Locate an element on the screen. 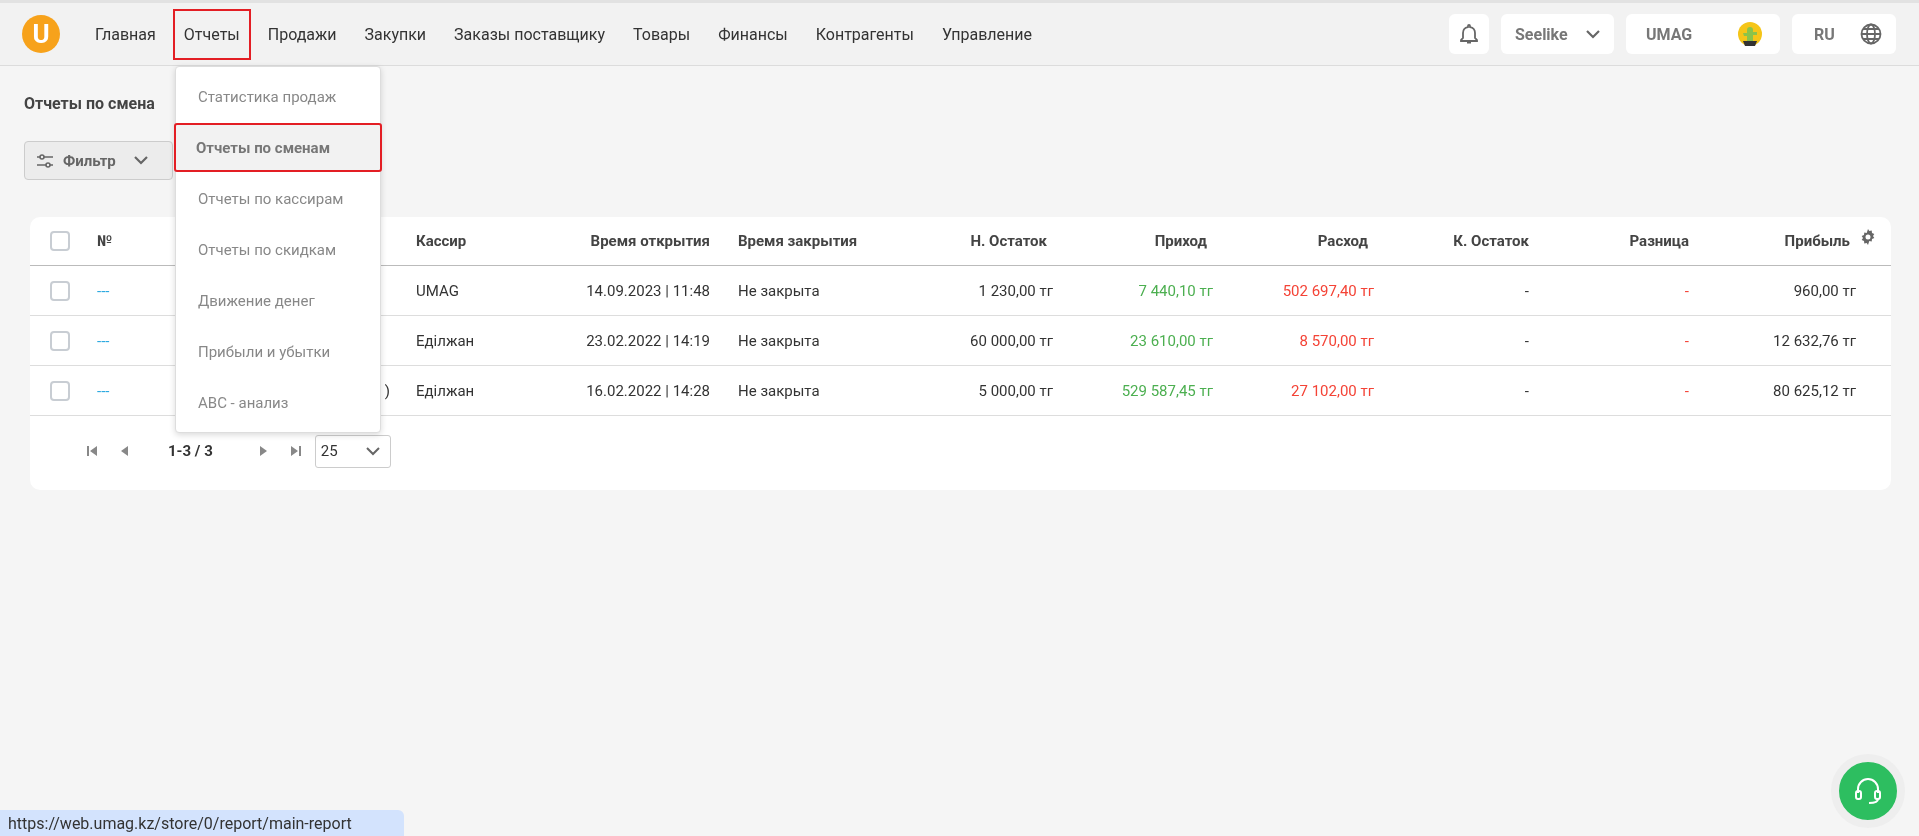  column-header: Расход is located at coordinates (1342, 241).